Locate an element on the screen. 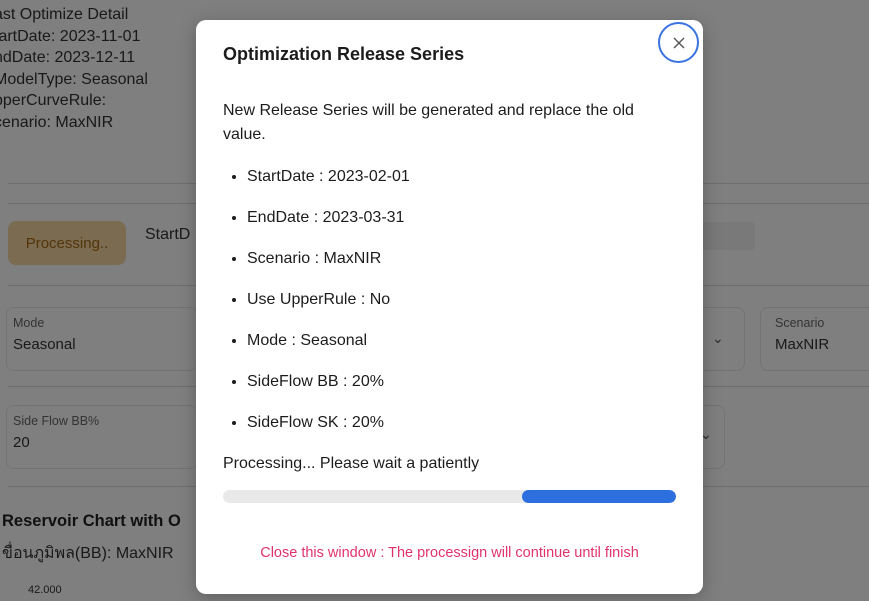  param-use-upper-rule: Use UpperRule : No is located at coordinates (462, 299).